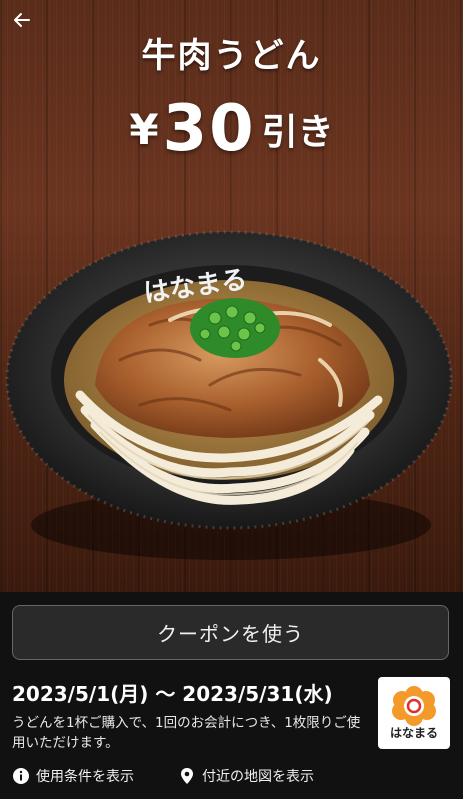  What do you see at coordinates (186, 733) in the screenshot?
I see `coupon-description: うどんを1杯ご購入で、1回のお会計につき、1枚限りご使用いただけます。` at bounding box center [186, 733].